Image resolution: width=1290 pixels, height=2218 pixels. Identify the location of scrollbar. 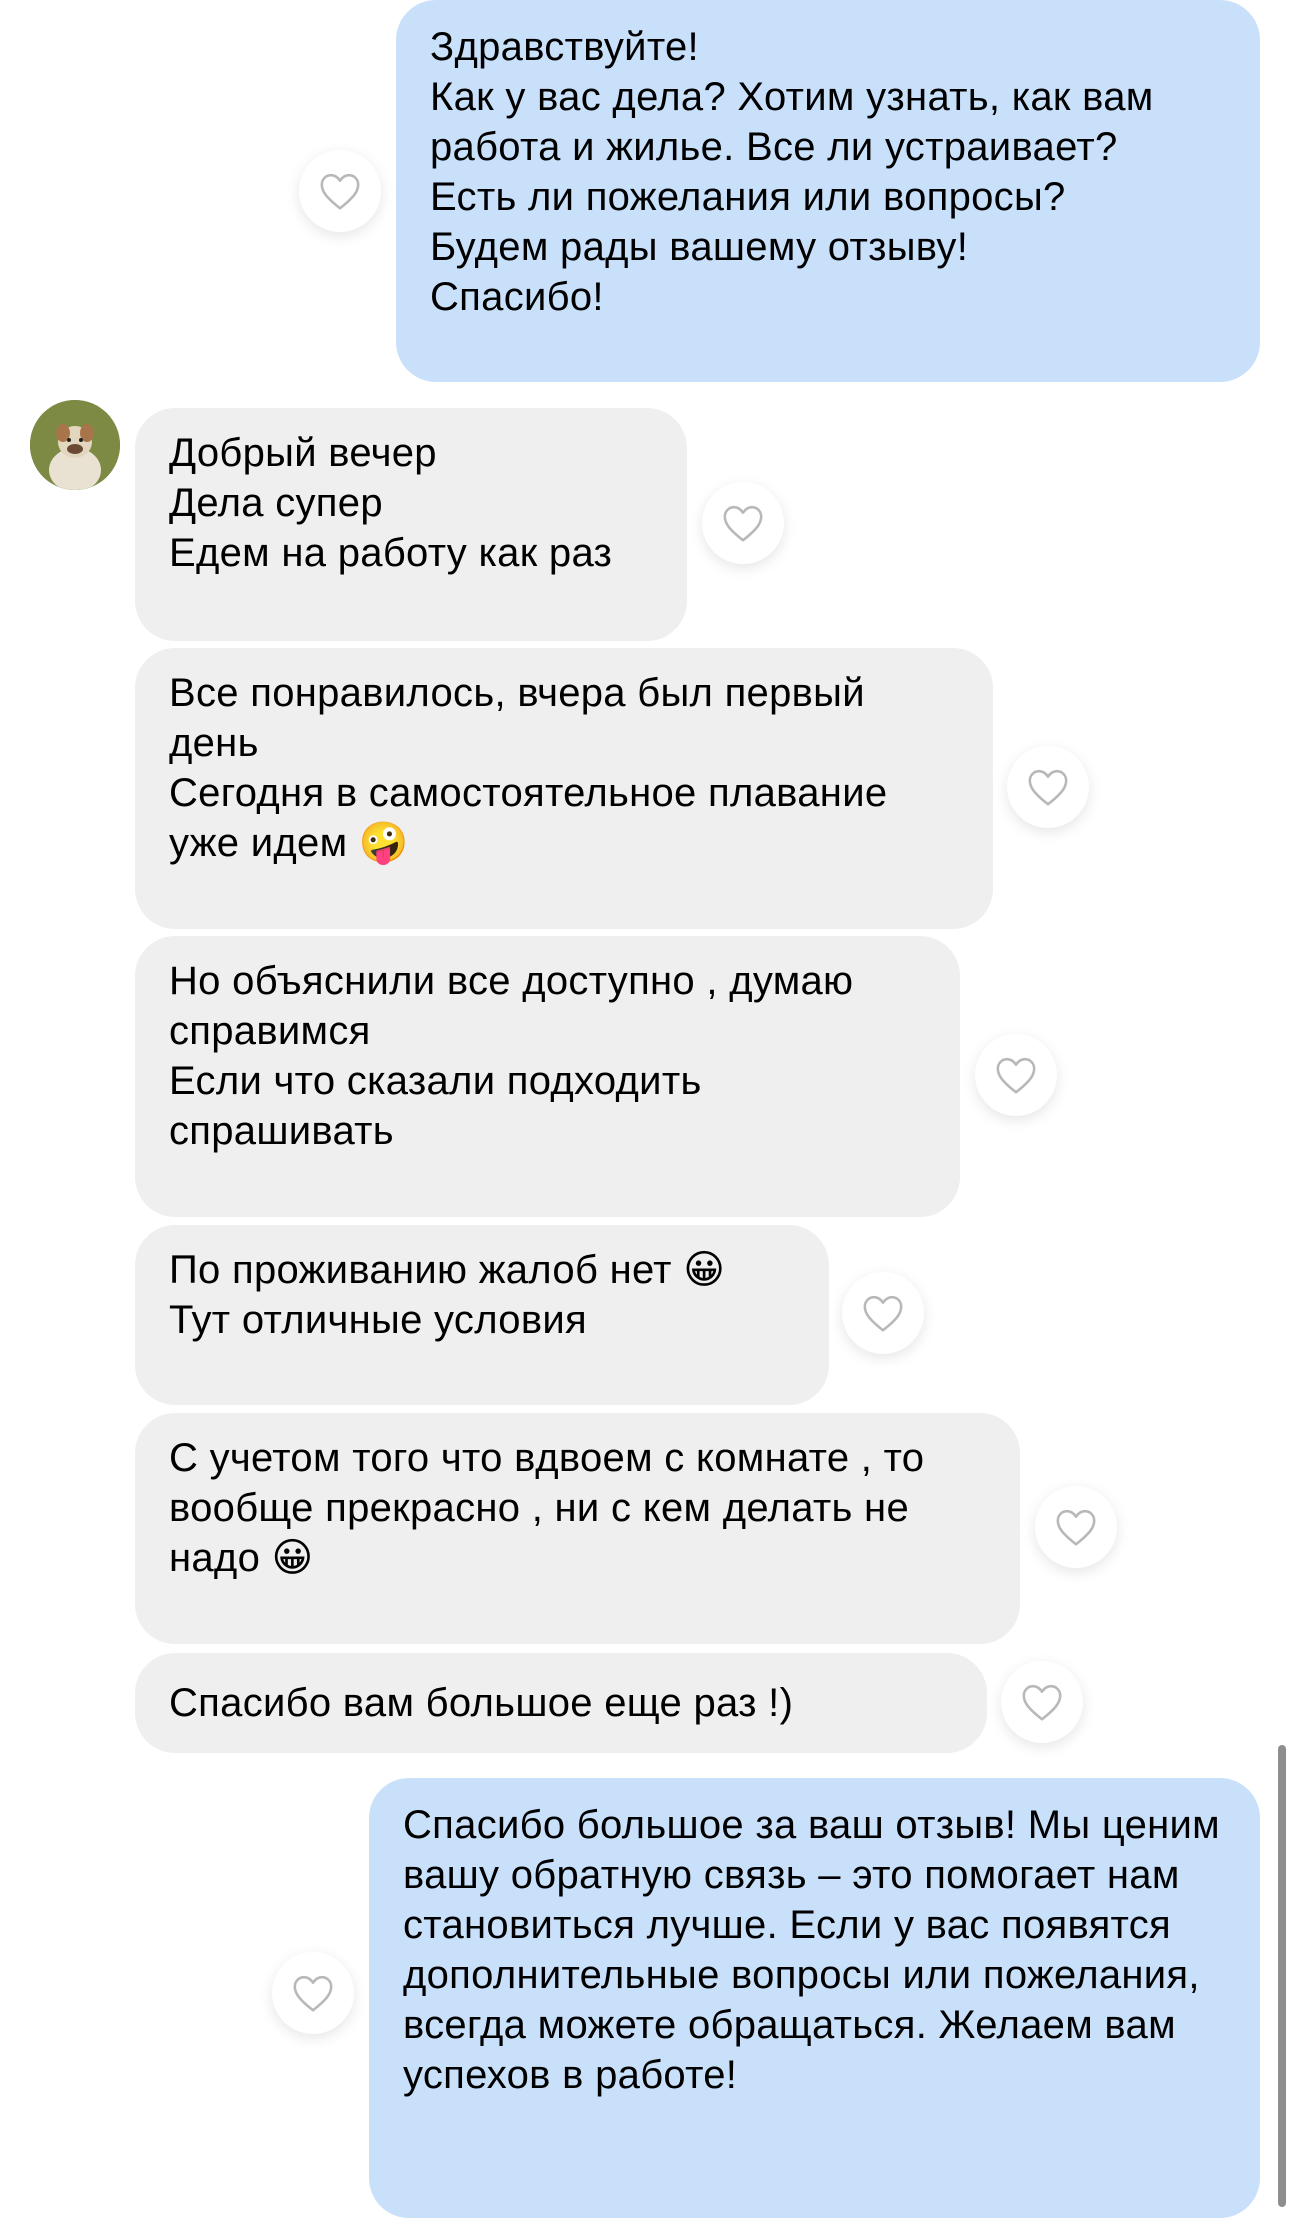
(1282, 1976).